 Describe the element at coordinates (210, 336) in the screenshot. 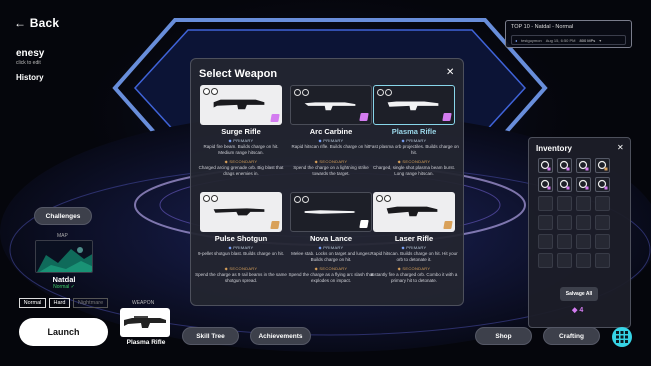

I see `skill-tree-button: Skill Tree` at that location.